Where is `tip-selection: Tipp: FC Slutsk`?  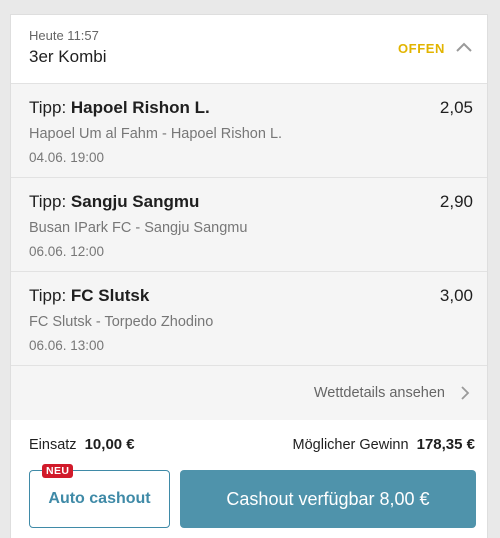
tip-selection: Tipp: FC Slutsk is located at coordinates (89, 296).